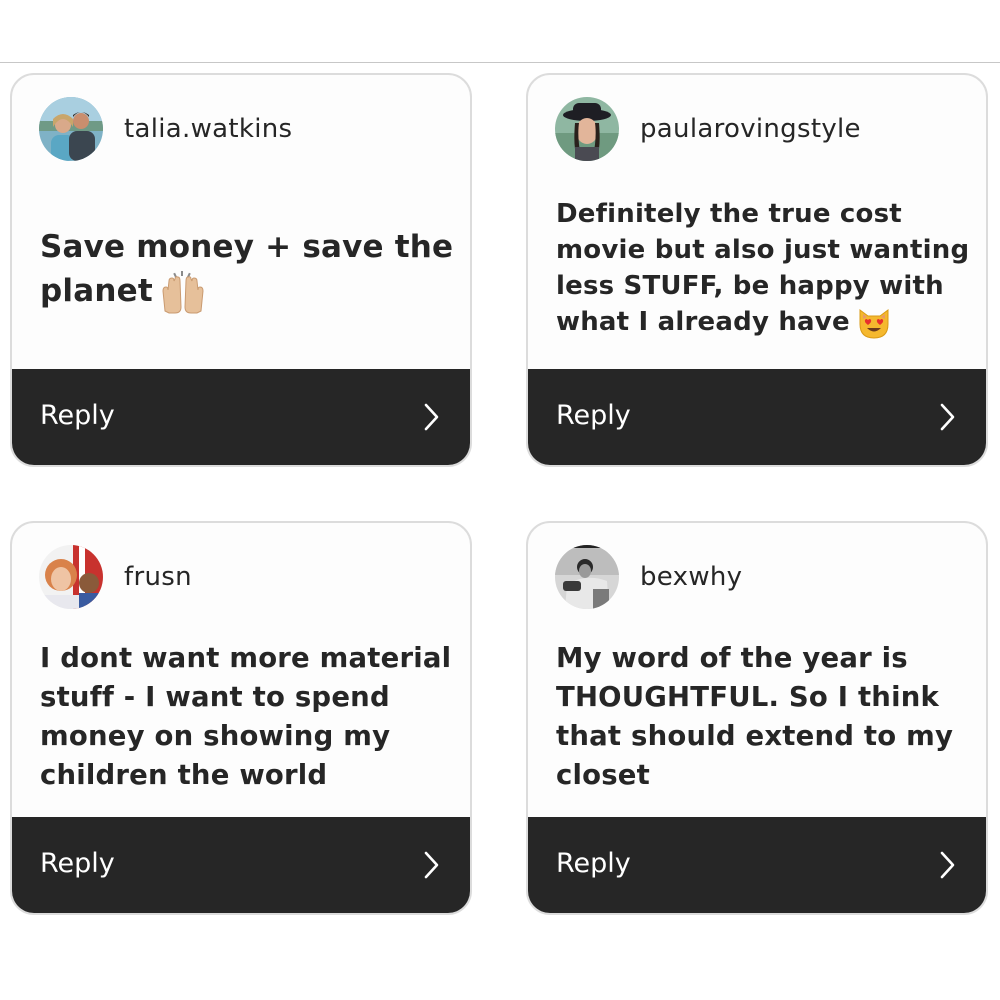  I want to click on top-divider, so click(500, 62).